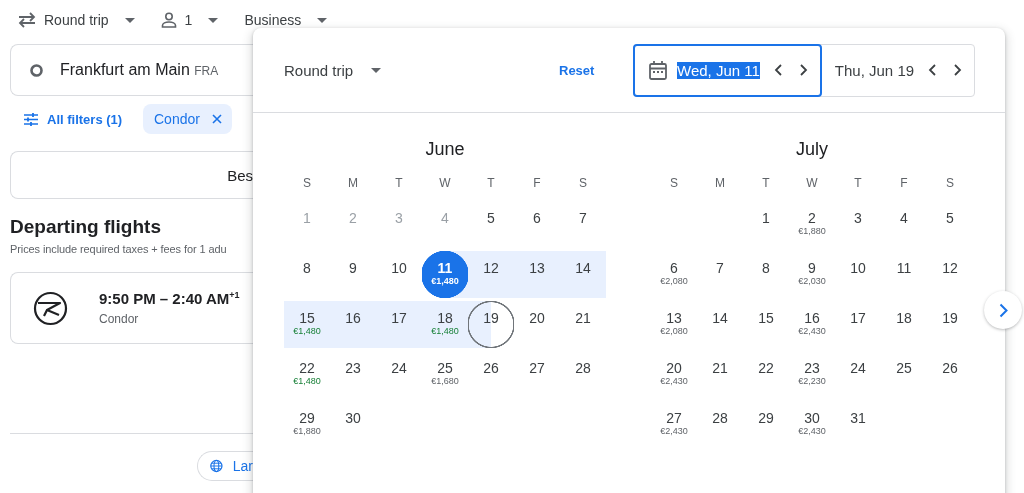 The height and width of the screenshot is (493, 1024). I want to click on calendar-day: 18, so click(904, 324).